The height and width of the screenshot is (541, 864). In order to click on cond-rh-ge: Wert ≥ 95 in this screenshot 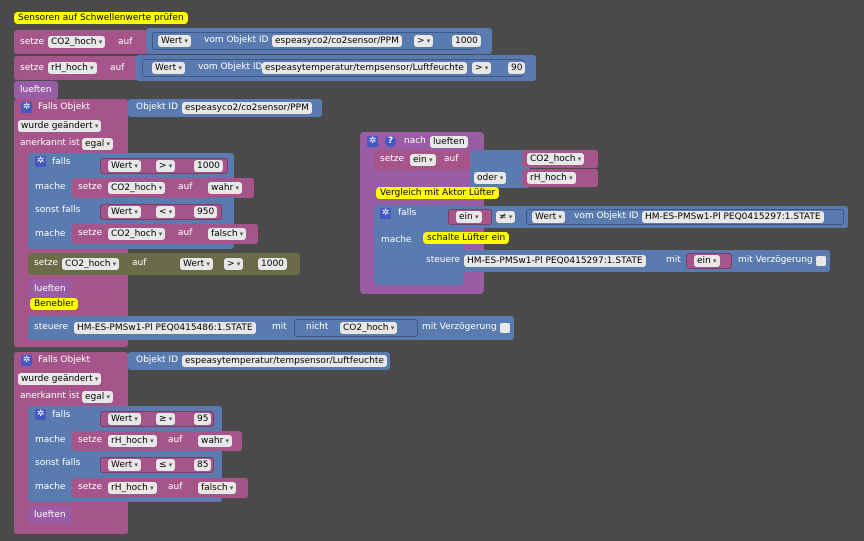, I will do `click(157, 419)`.